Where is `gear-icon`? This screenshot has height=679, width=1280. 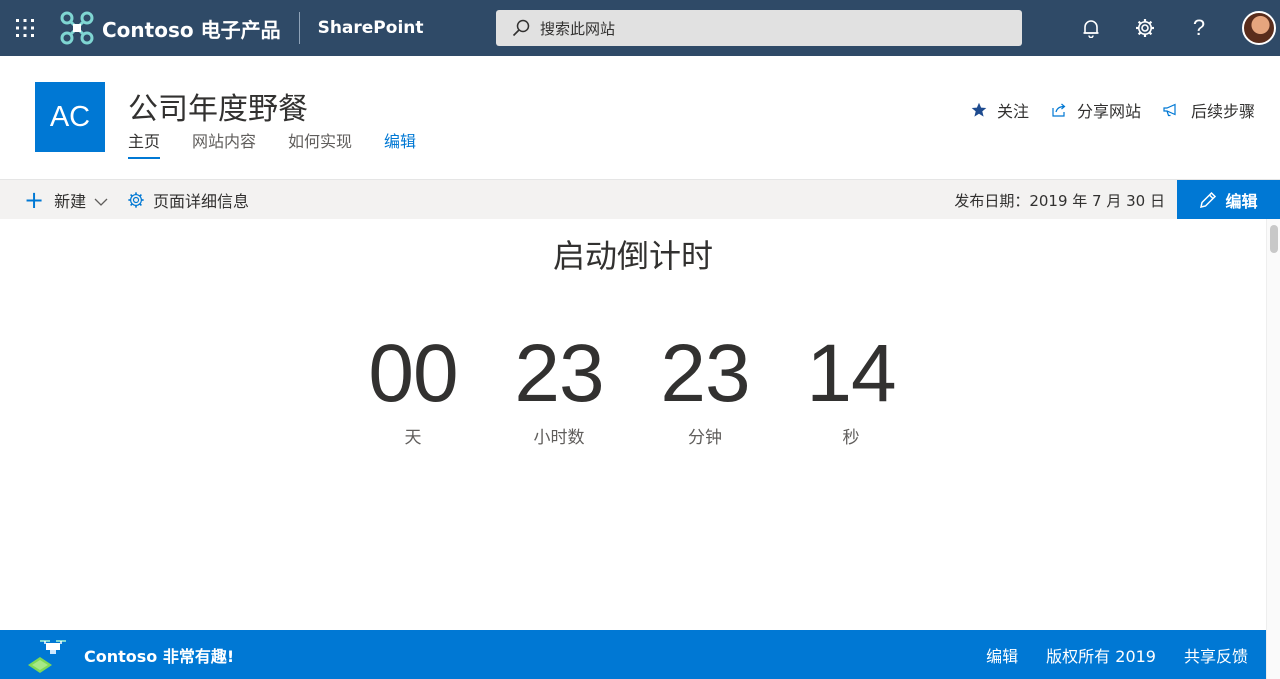
gear-icon is located at coordinates (1145, 28).